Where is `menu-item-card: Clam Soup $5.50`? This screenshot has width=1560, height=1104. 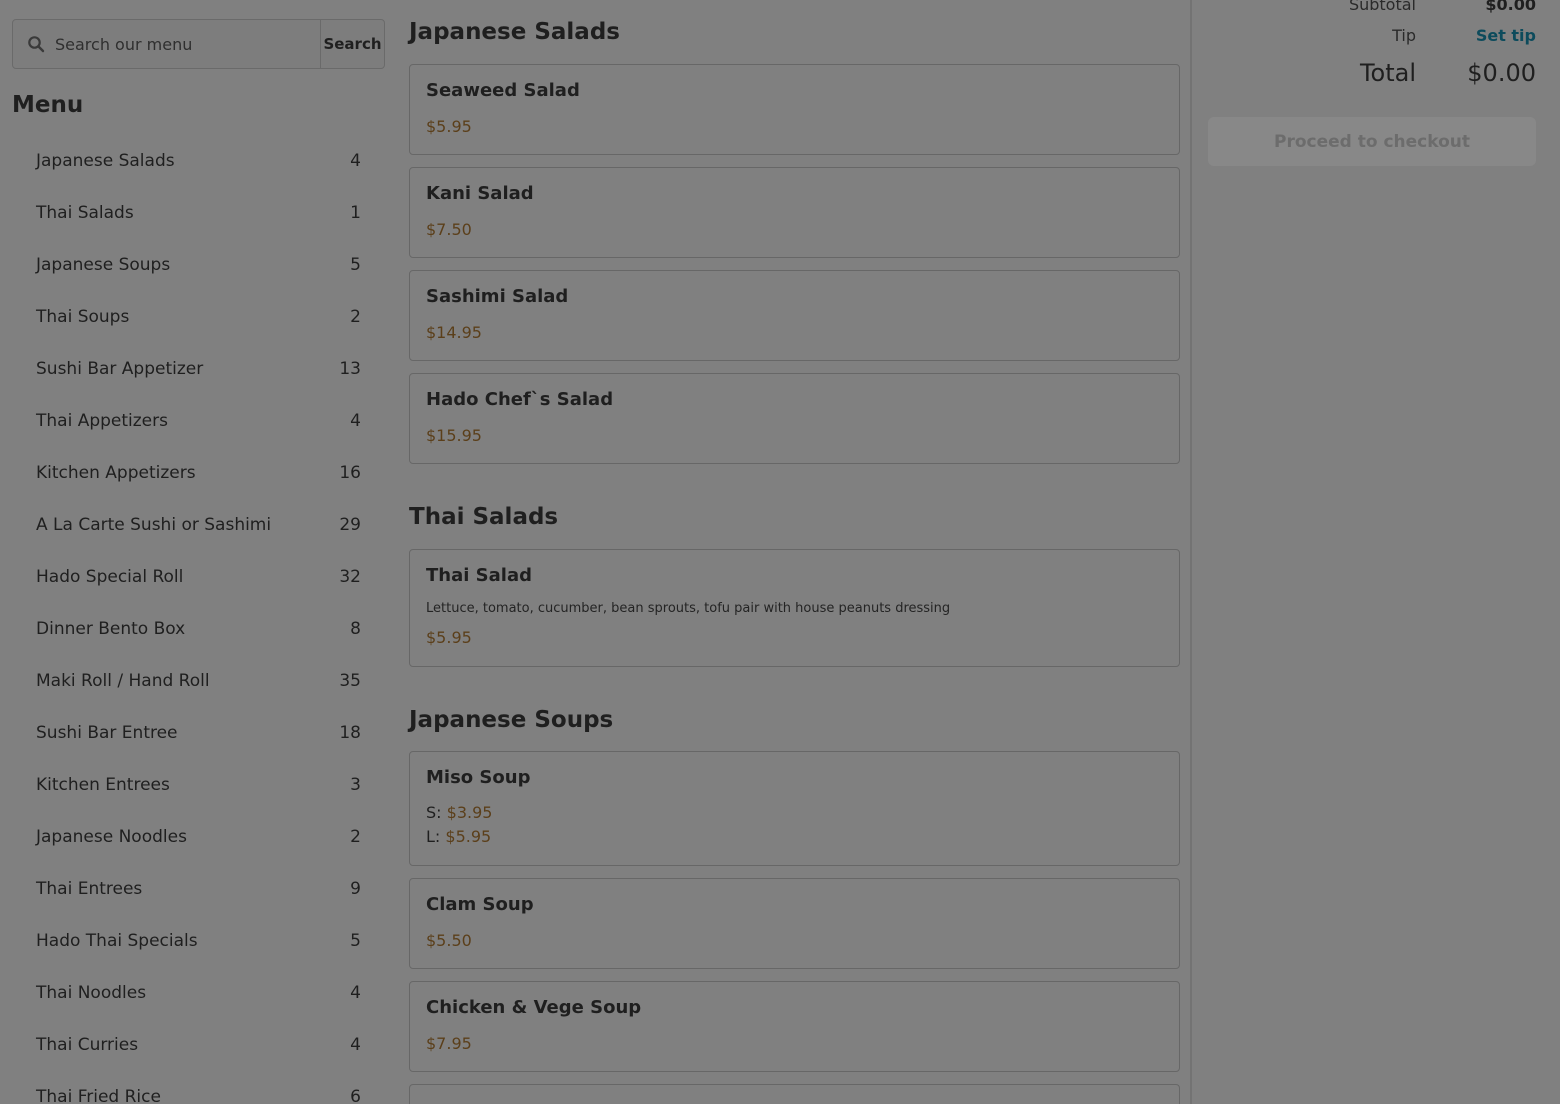
menu-item-card: Clam Soup $5.50 is located at coordinates (794, 923).